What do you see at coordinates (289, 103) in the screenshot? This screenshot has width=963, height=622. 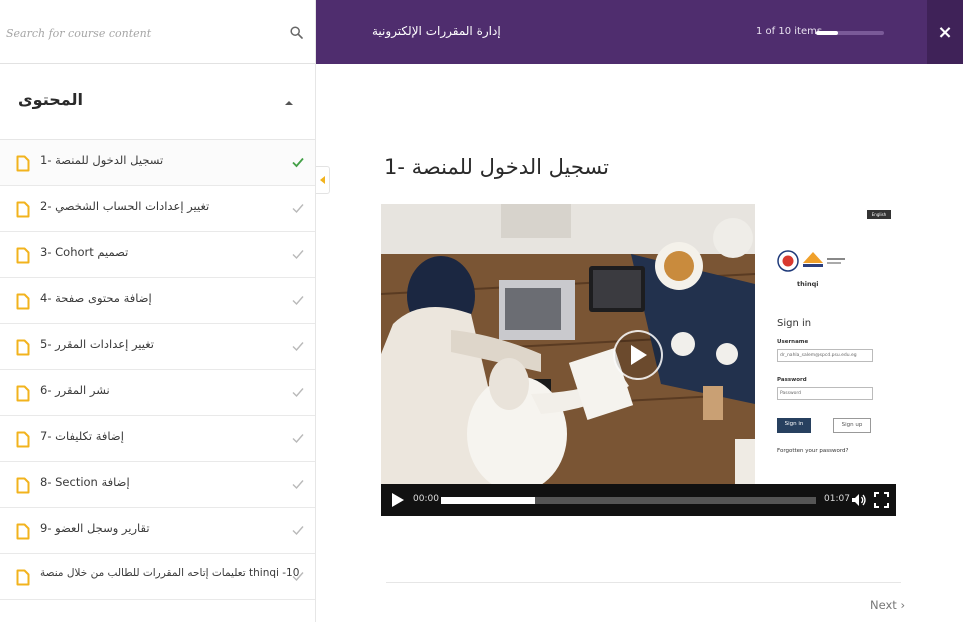 I see `collapse-up-icon` at bounding box center [289, 103].